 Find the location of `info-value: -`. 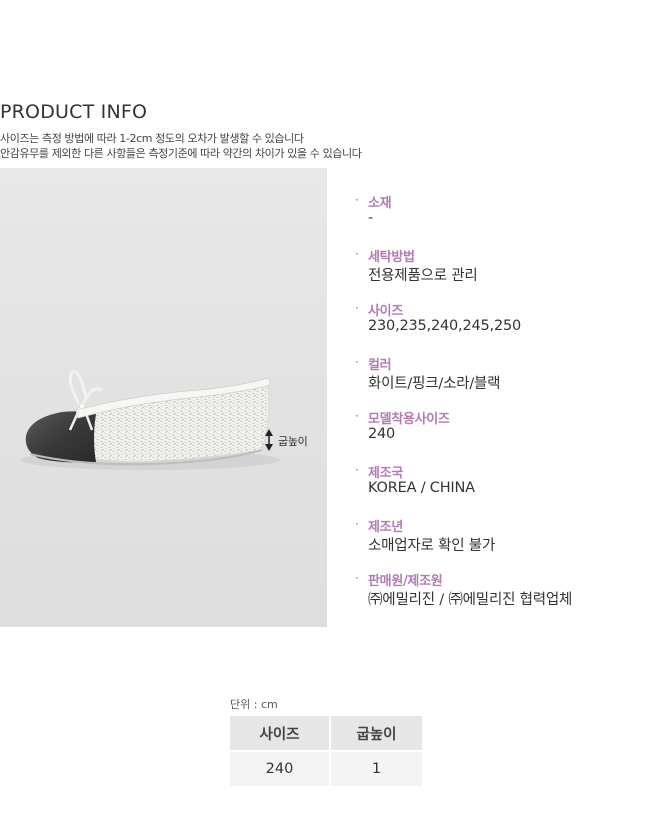

info-value: - is located at coordinates (371, 218).